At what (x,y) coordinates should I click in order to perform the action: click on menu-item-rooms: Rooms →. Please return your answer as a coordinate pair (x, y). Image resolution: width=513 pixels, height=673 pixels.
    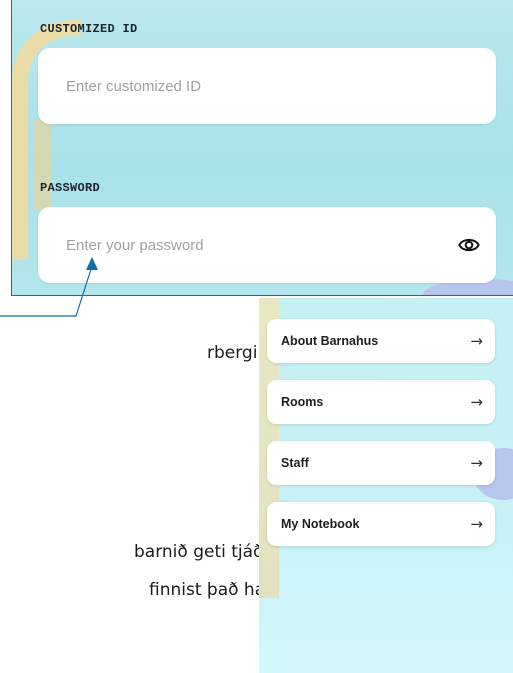
    Looking at the image, I should click on (381, 402).